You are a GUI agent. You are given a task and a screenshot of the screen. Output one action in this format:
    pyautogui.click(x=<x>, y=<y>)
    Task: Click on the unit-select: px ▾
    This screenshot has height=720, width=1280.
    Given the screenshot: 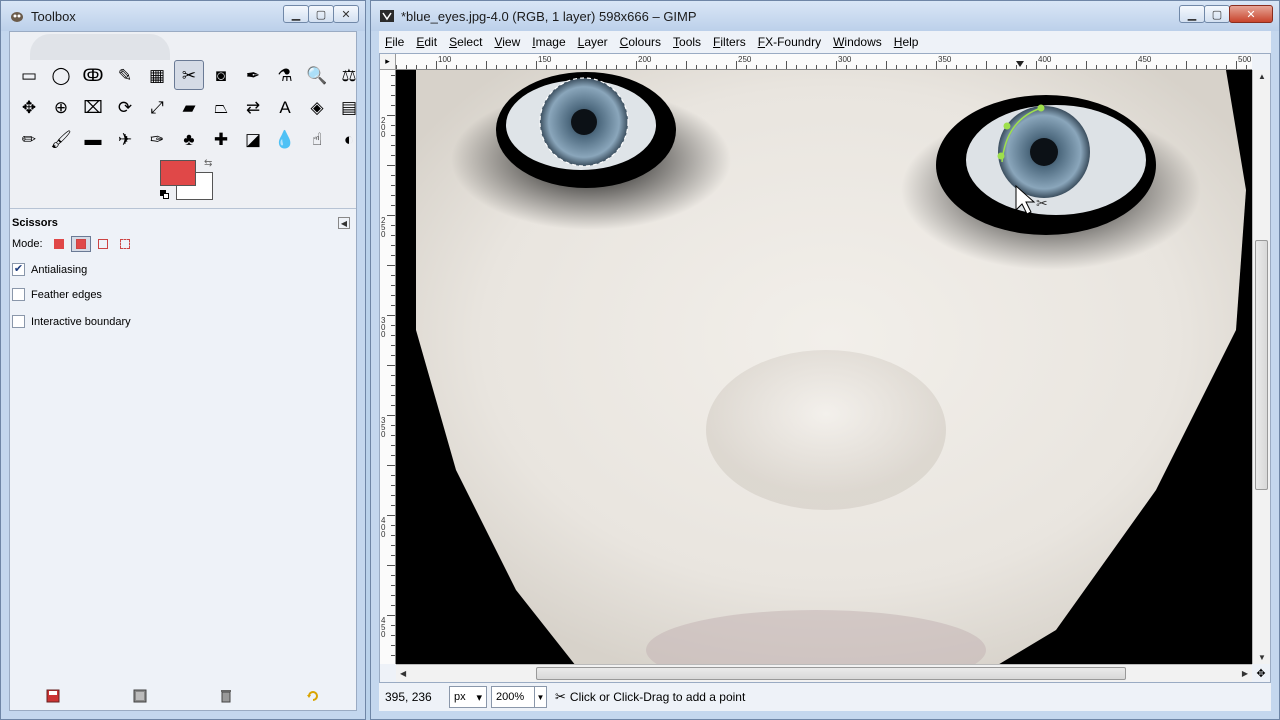 What is the action you would take?
    pyautogui.click(x=468, y=697)
    